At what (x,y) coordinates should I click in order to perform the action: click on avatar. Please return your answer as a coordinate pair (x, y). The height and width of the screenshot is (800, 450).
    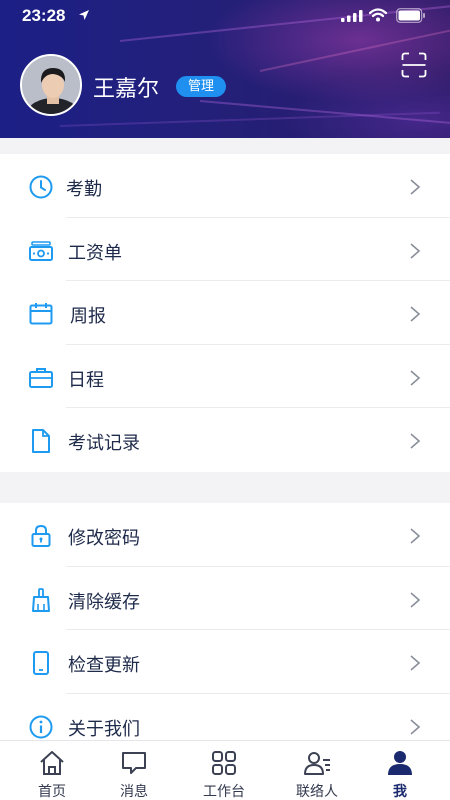
    Looking at the image, I should click on (51, 85).